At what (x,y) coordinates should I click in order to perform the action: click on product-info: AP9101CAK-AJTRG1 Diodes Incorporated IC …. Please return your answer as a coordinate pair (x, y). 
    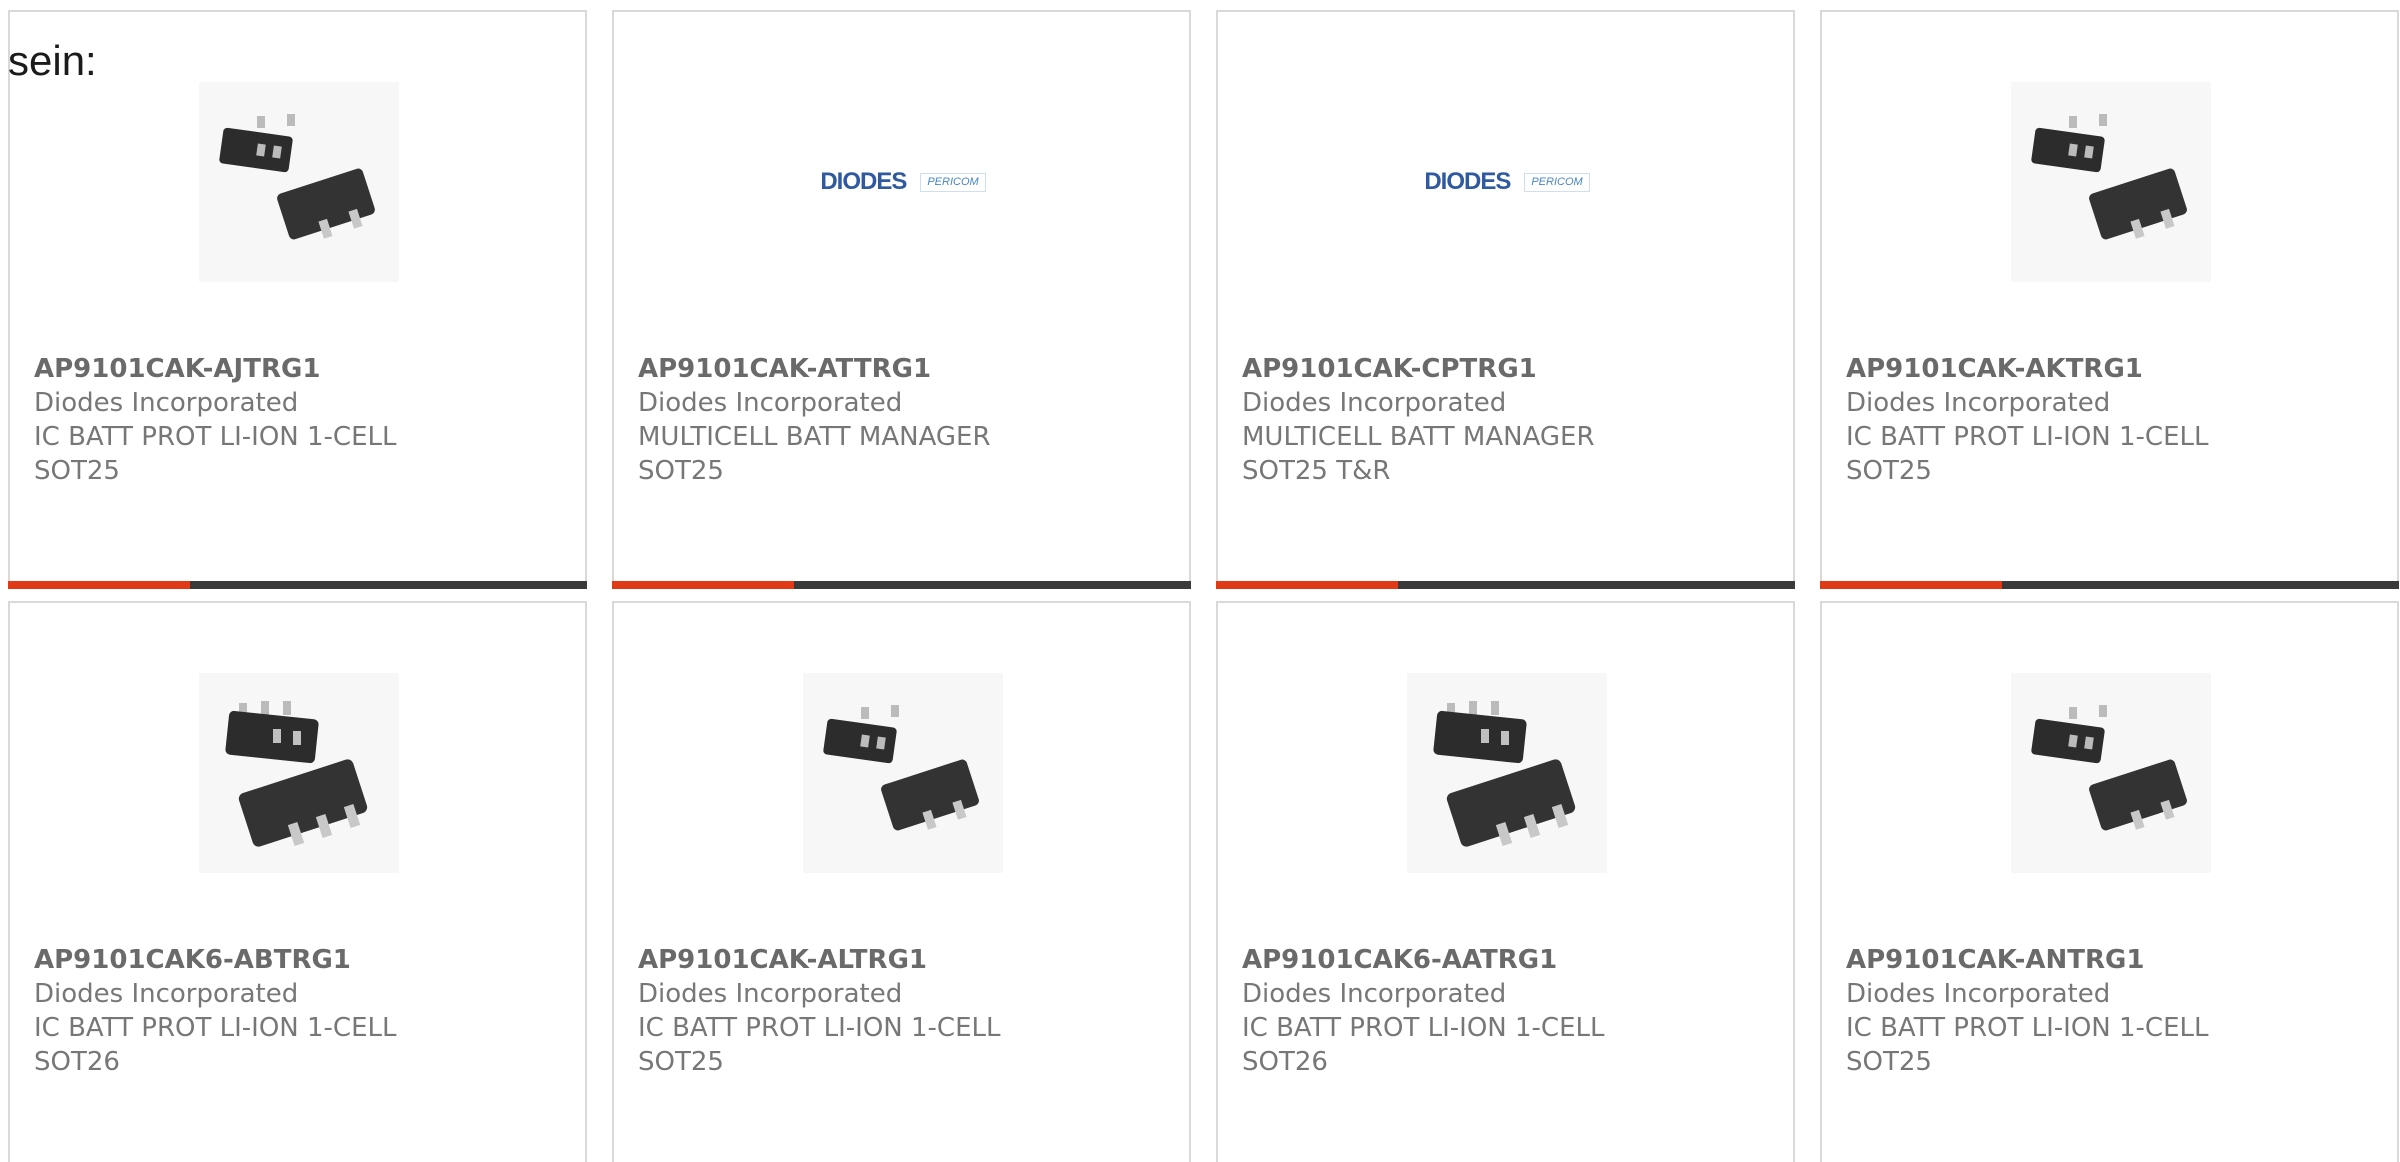
    Looking at the image, I should click on (215, 420).